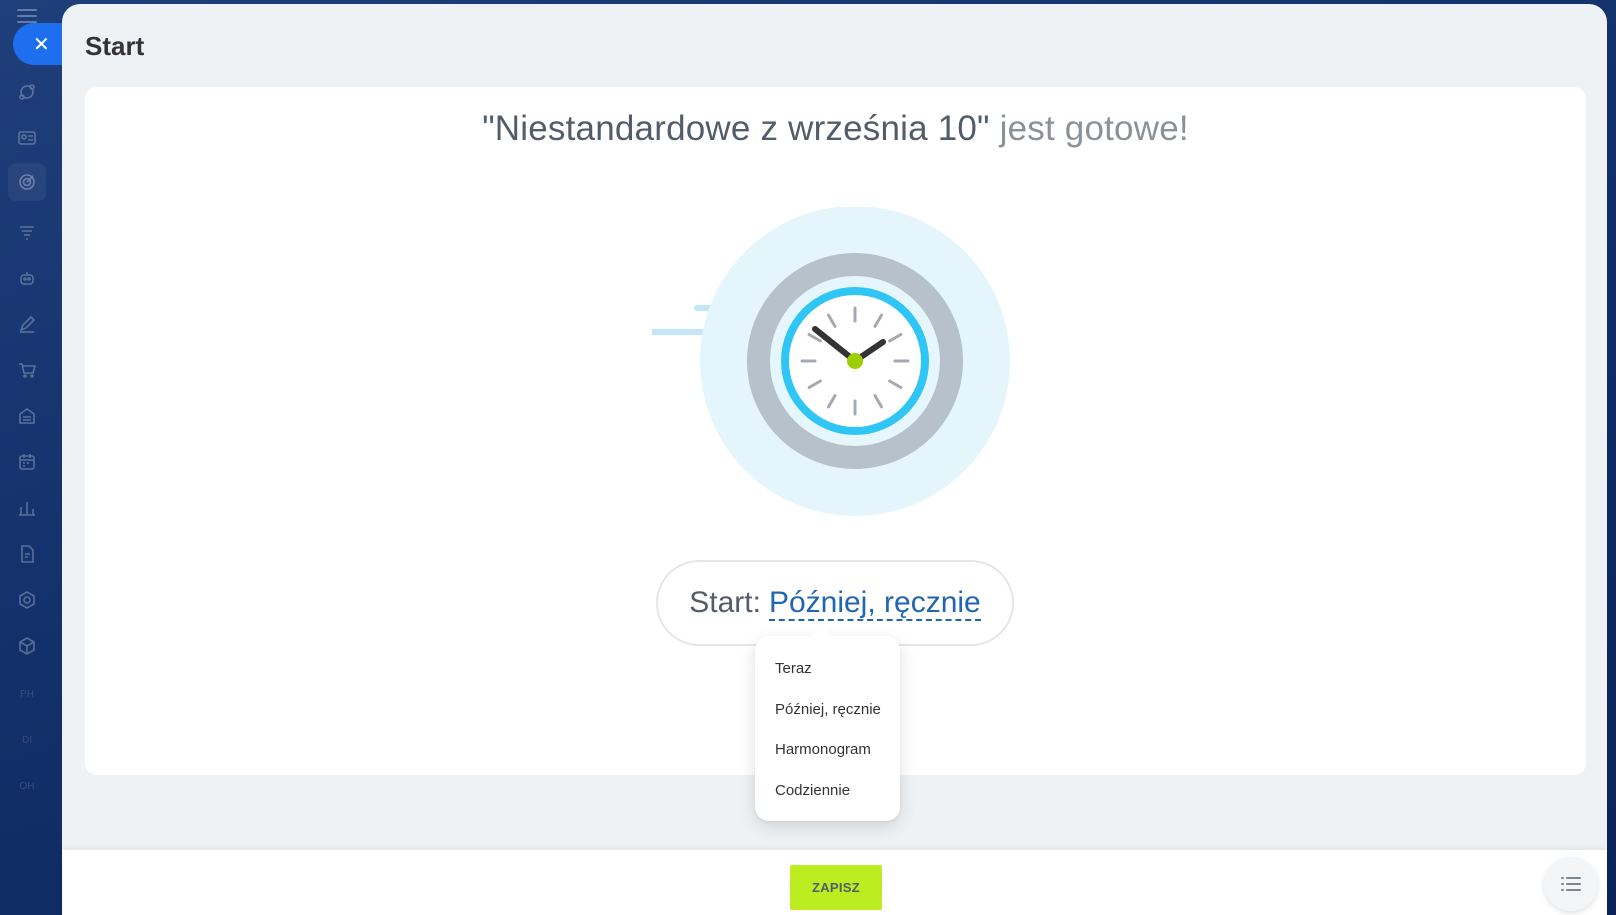  What do you see at coordinates (725, 602) in the screenshot?
I see `start-label: Start:` at bounding box center [725, 602].